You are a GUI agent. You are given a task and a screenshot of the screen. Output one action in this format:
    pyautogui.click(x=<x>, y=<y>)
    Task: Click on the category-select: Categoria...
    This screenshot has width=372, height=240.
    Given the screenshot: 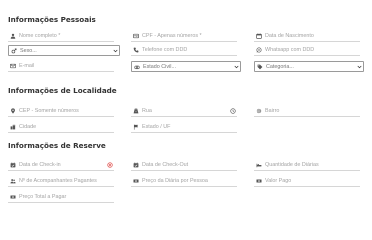 What is the action you would take?
    pyautogui.click(x=309, y=66)
    